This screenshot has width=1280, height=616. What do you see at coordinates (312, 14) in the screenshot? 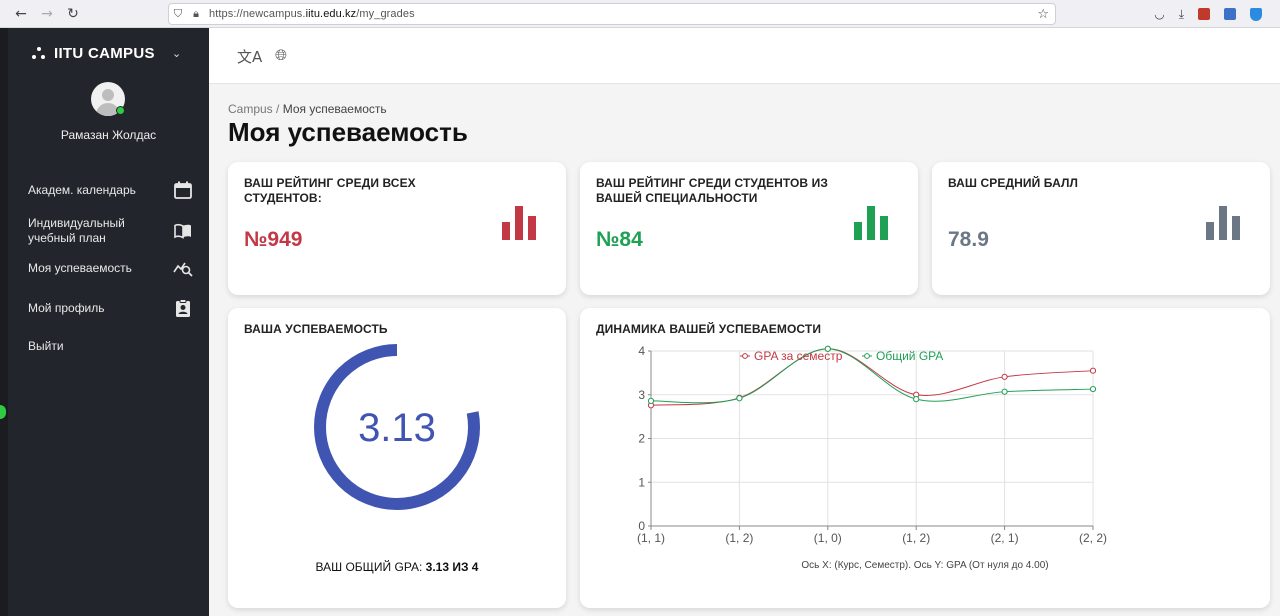
I see `url-text: https://newcampus.iitu.edu.kz/my_grades` at bounding box center [312, 14].